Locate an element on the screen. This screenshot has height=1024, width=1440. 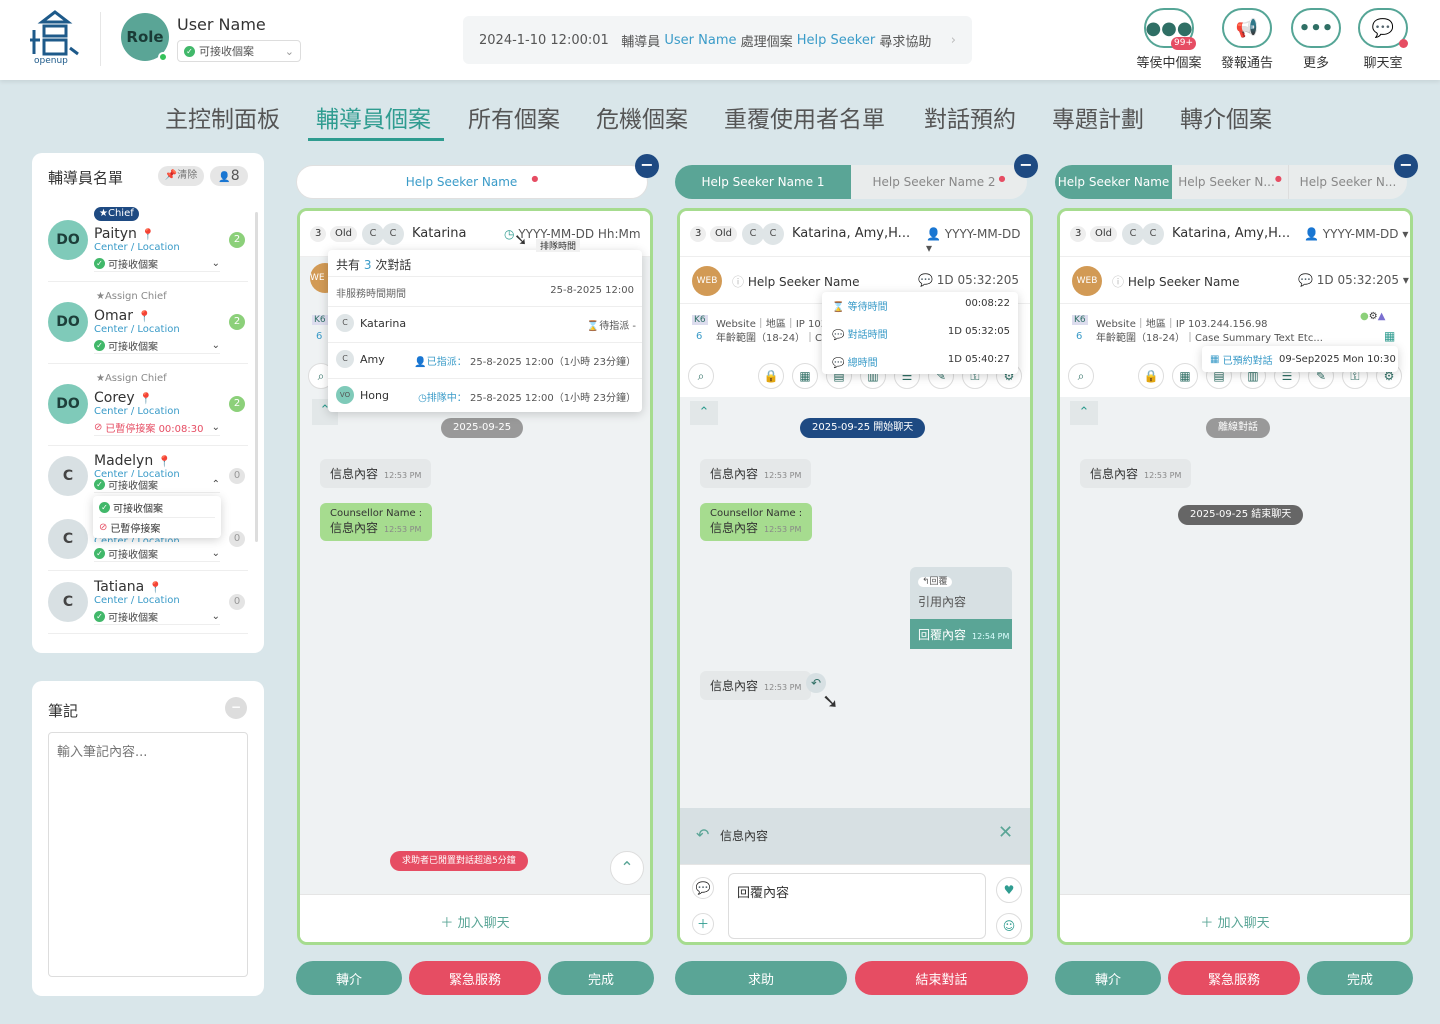
waiting-cases-button: ●●● 99+ 等侯中個案 is located at coordinates (1169, 39).